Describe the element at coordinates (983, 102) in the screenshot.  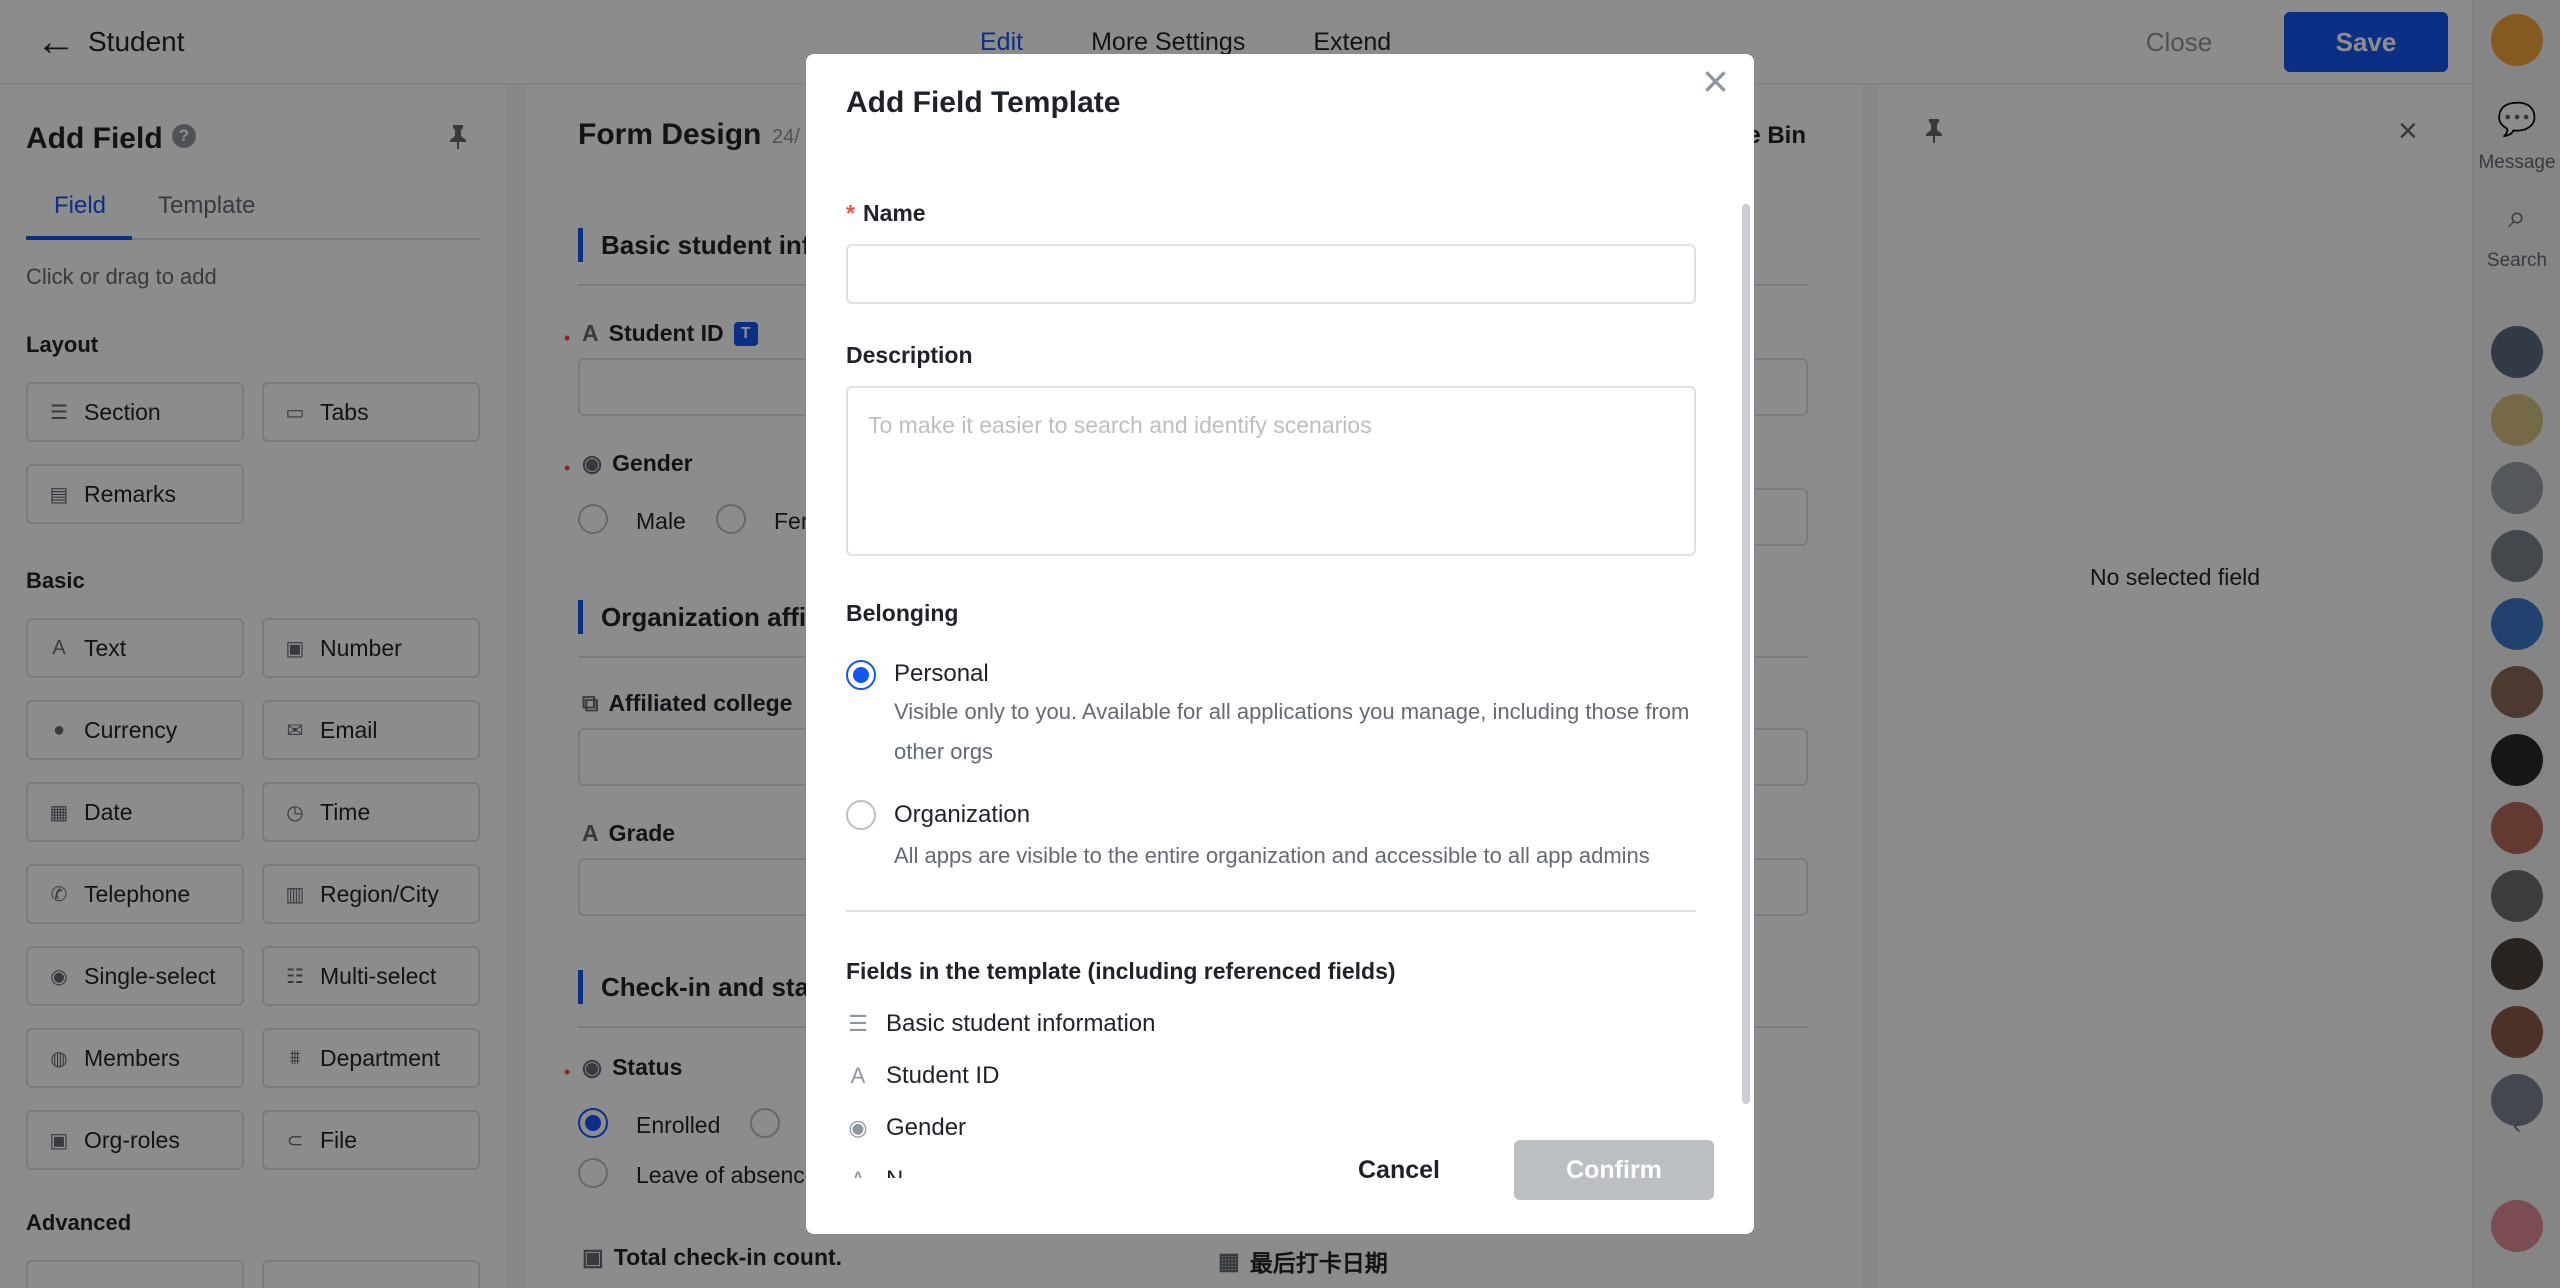
I see `dialog-title: Add Field Template` at that location.